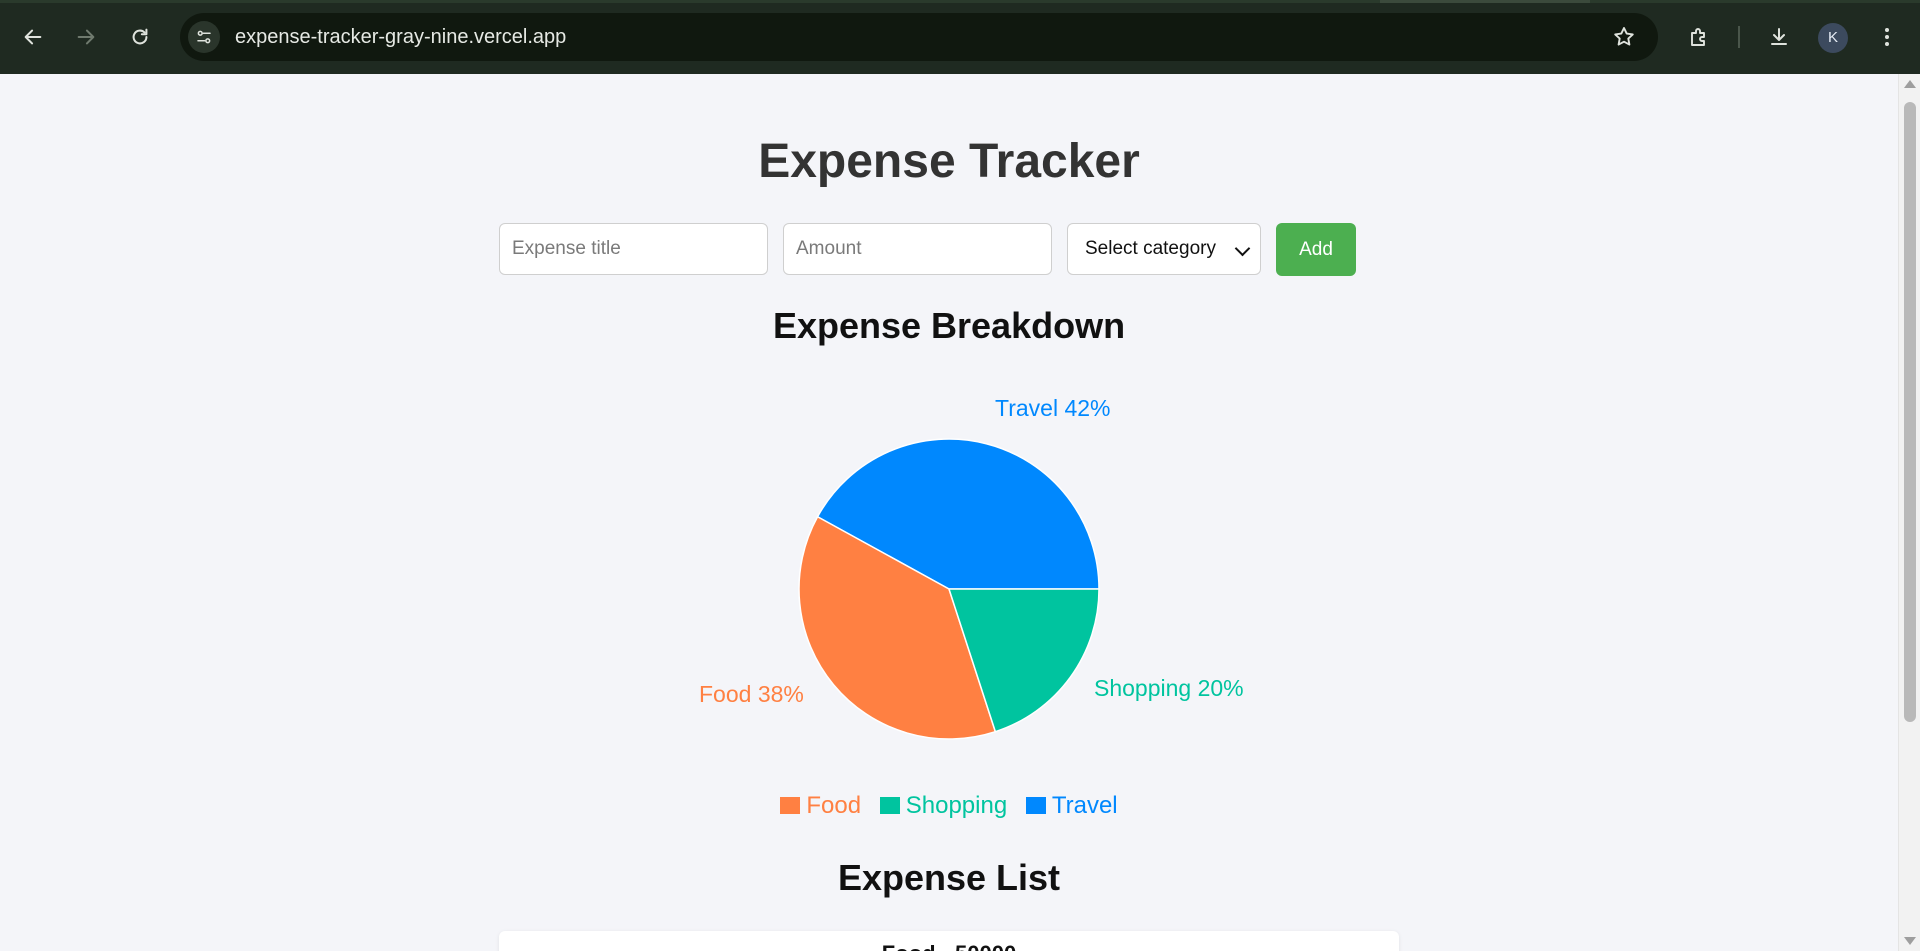 This screenshot has height=951, width=1920. I want to click on legend-item-travel: Travel, so click(1071, 806).